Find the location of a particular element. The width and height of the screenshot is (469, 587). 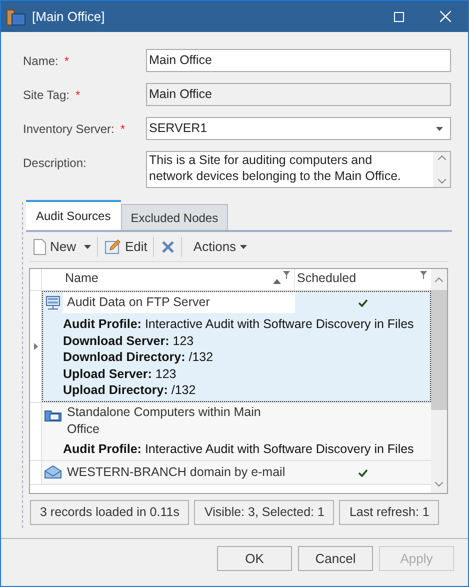

pencil-icon is located at coordinates (113, 246).